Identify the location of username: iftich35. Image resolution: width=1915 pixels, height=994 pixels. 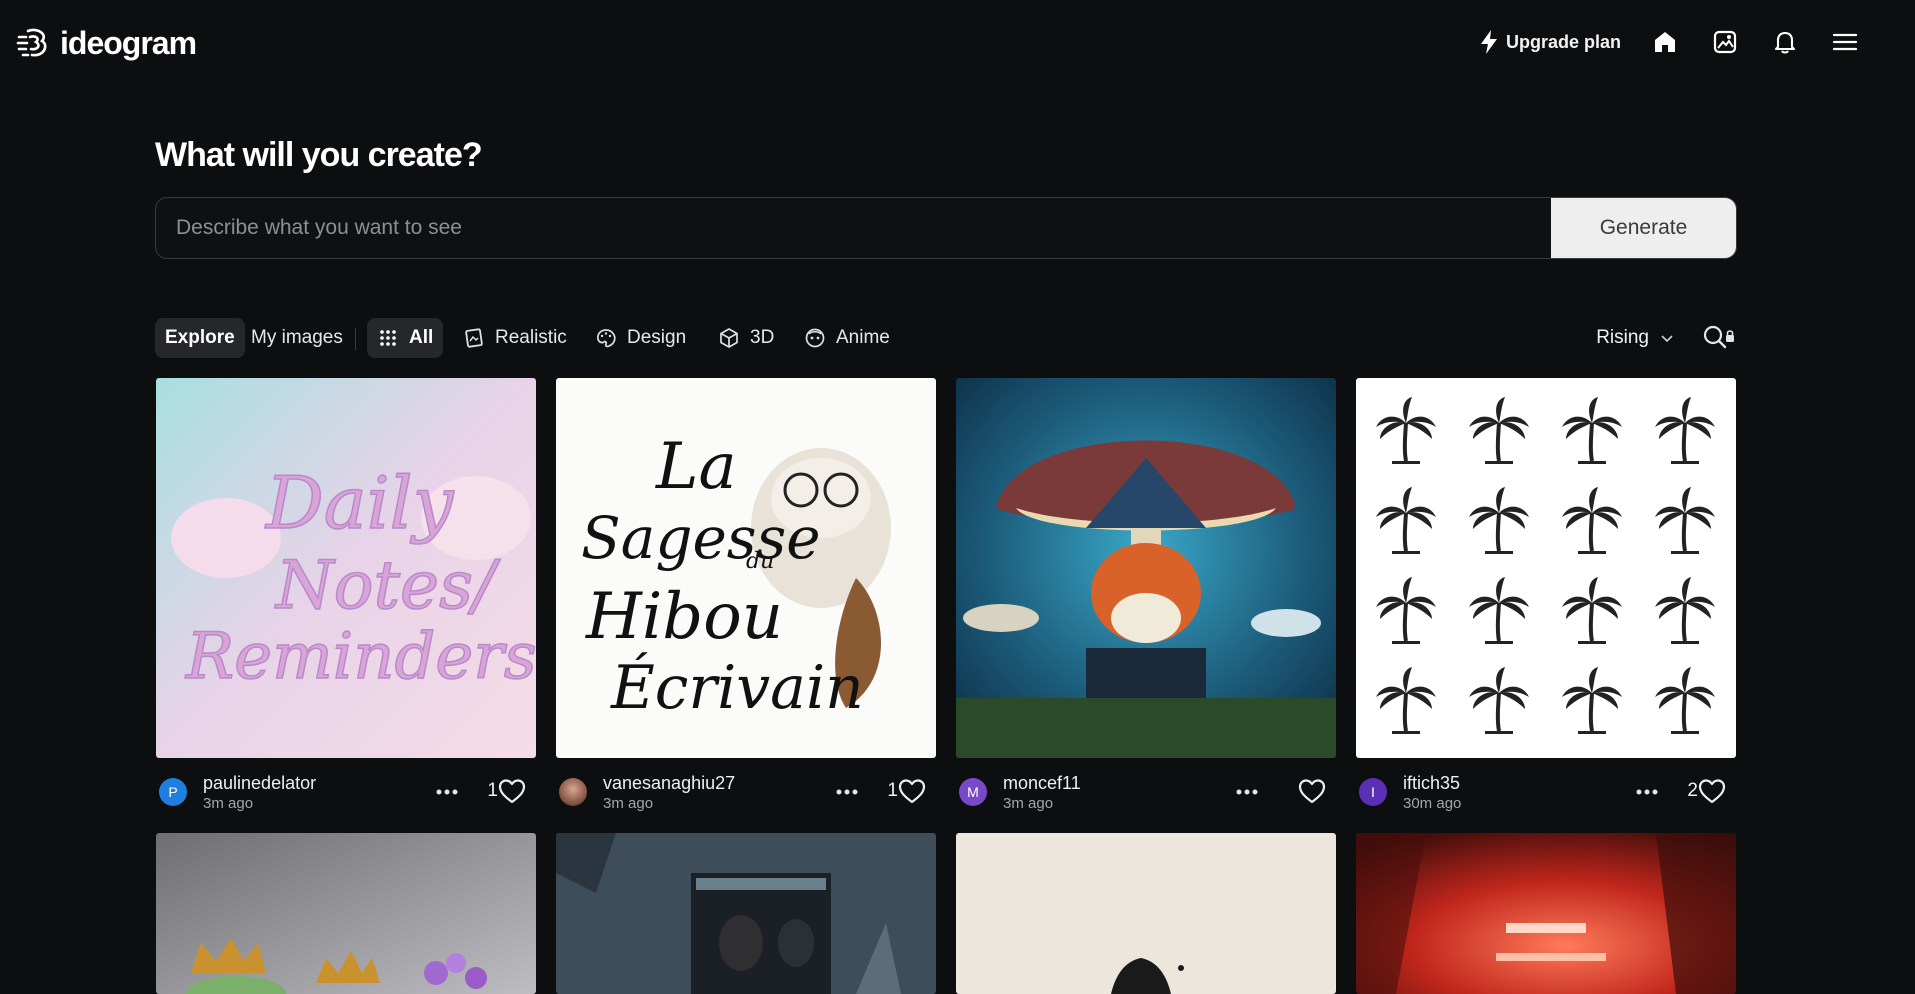
(1431, 783).